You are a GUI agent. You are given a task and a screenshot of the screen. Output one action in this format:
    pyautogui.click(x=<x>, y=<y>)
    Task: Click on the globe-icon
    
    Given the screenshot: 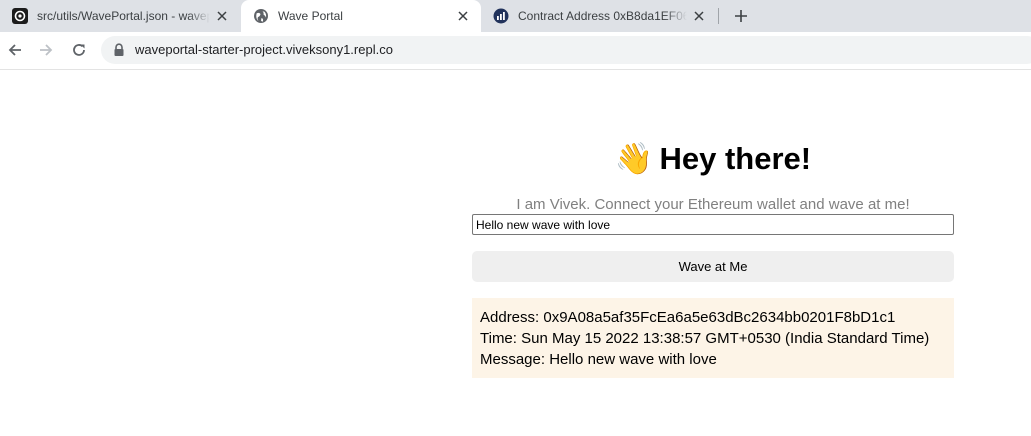 What is the action you would take?
    pyautogui.click(x=261, y=16)
    